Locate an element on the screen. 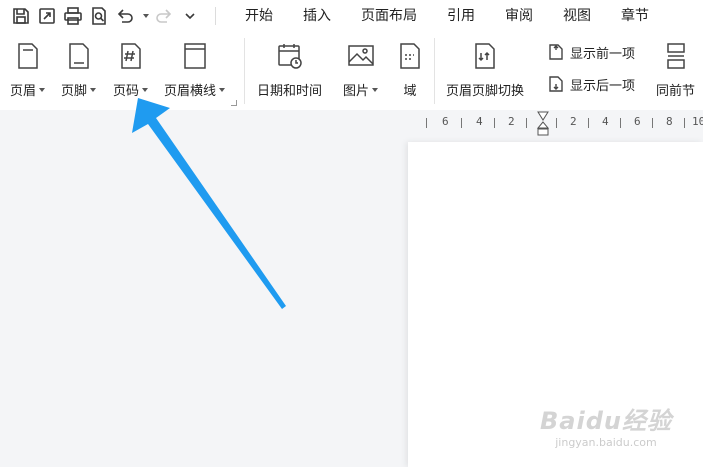 The width and height of the screenshot is (703, 467). header-line-icon is located at coordinates (195, 56).